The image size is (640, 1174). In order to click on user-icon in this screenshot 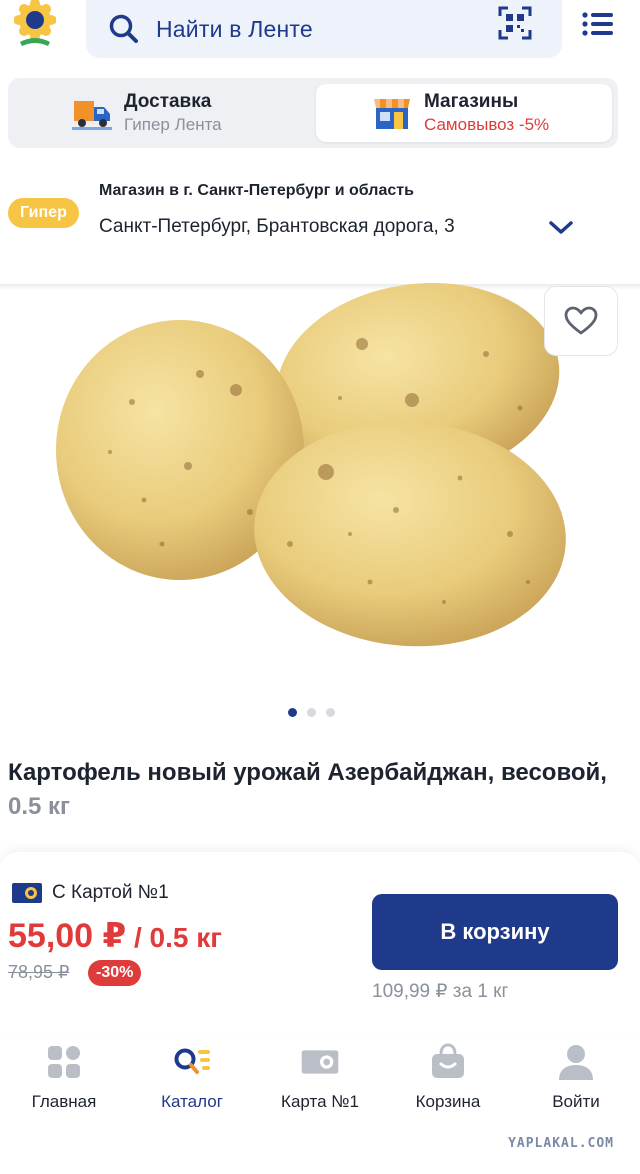, I will do `click(576, 1062)`.